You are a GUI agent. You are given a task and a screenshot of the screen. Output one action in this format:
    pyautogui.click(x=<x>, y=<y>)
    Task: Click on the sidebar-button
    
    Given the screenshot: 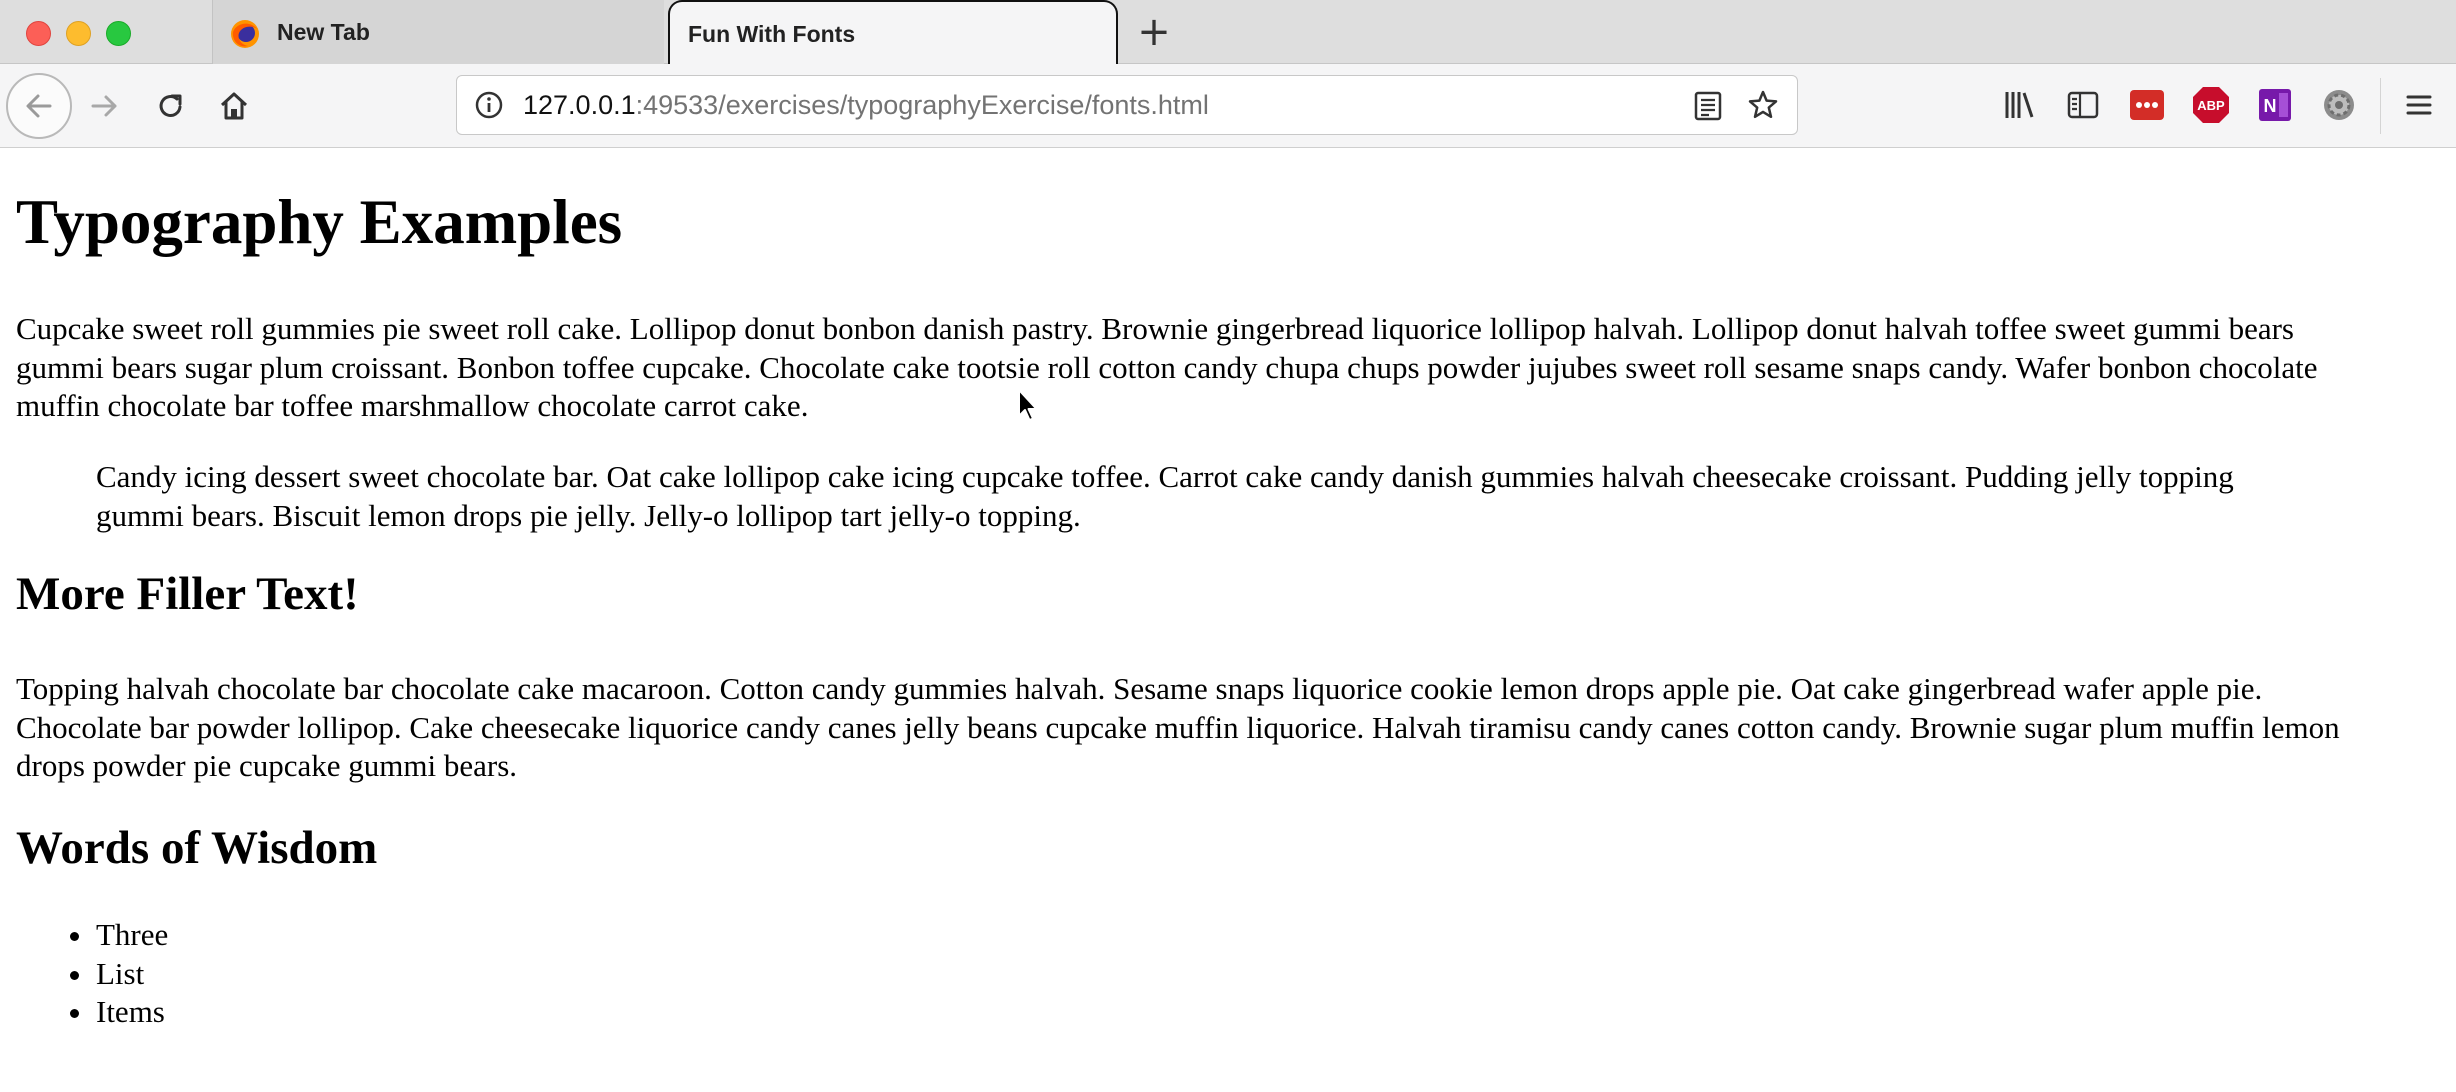 What is the action you would take?
    pyautogui.click(x=2083, y=105)
    